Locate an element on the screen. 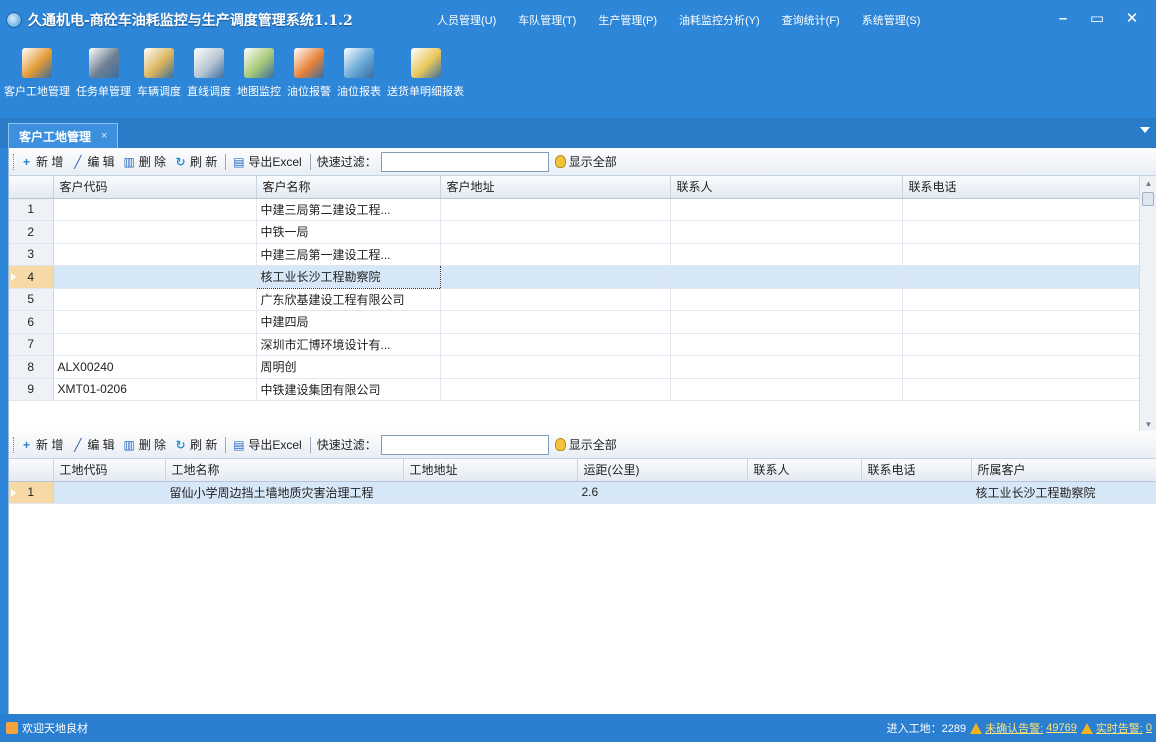 The image size is (1156, 742). table-row-selected: 1 留仙小学周边挡土墙地质灾害治理工程 2.6 核工业长沙工程勘察院 is located at coordinates (582, 492).